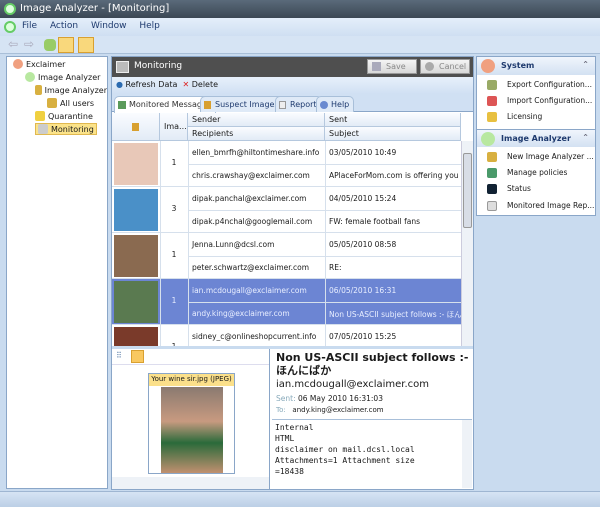 This screenshot has height=507, width=600. What do you see at coordinates (109, 26) in the screenshot?
I see `menu-window: Window` at bounding box center [109, 26].